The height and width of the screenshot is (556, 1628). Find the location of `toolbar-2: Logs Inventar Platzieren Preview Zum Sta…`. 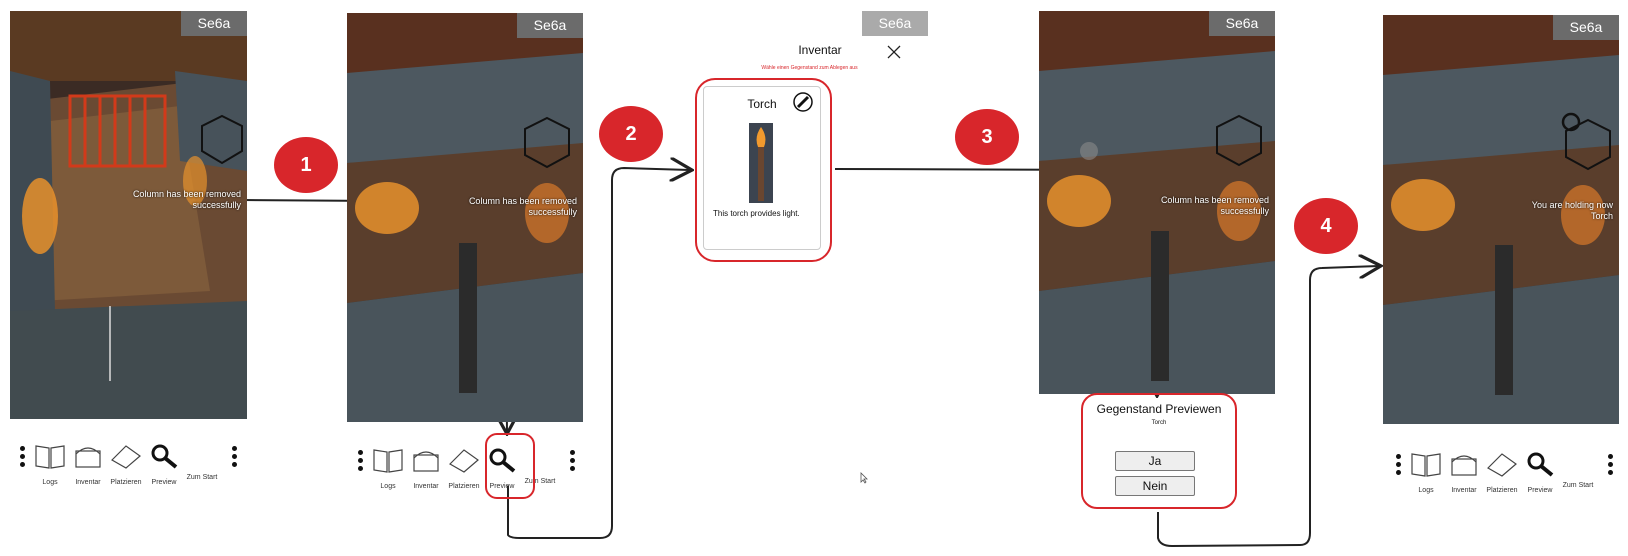

toolbar-2: Logs Inventar Platzieren Preview Zum Sta… is located at coordinates (468, 468).